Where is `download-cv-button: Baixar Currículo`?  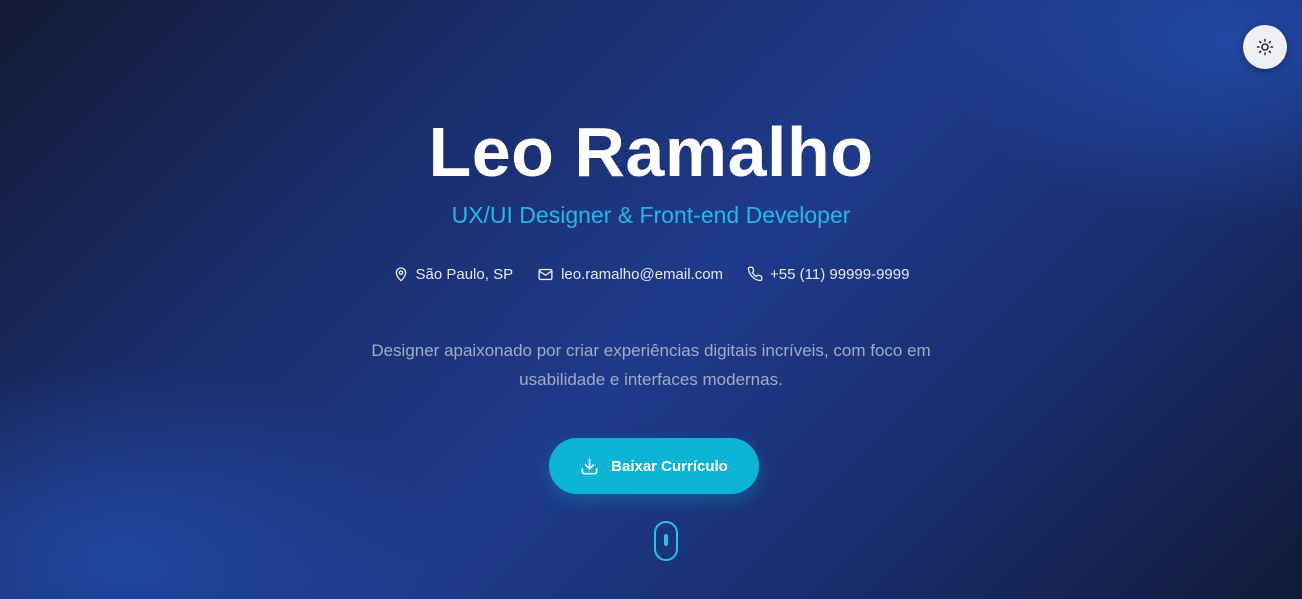
download-cv-button: Baixar Currículo is located at coordinates (654, 466).